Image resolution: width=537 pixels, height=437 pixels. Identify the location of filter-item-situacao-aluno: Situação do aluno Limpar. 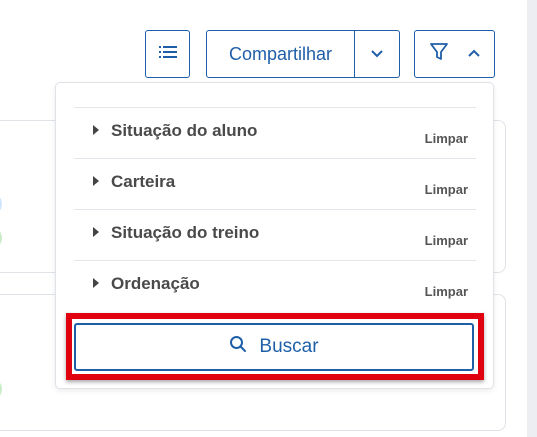
(275, 132).